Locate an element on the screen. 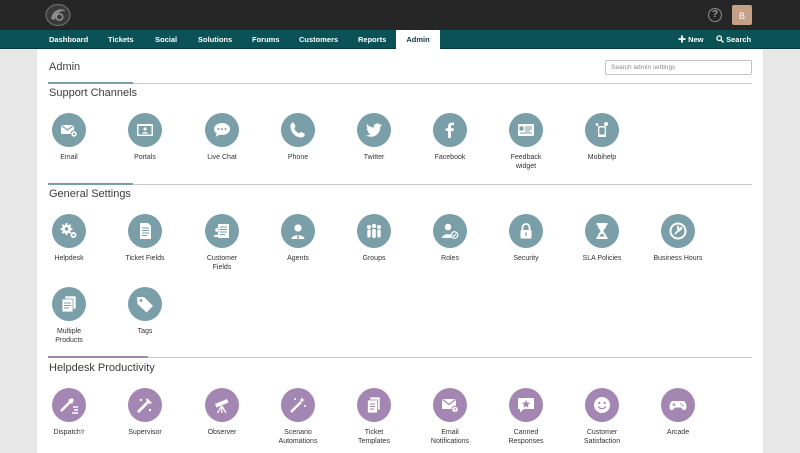  admin-tile-supervisor: Supervisor is located at coordinates (145, 412).